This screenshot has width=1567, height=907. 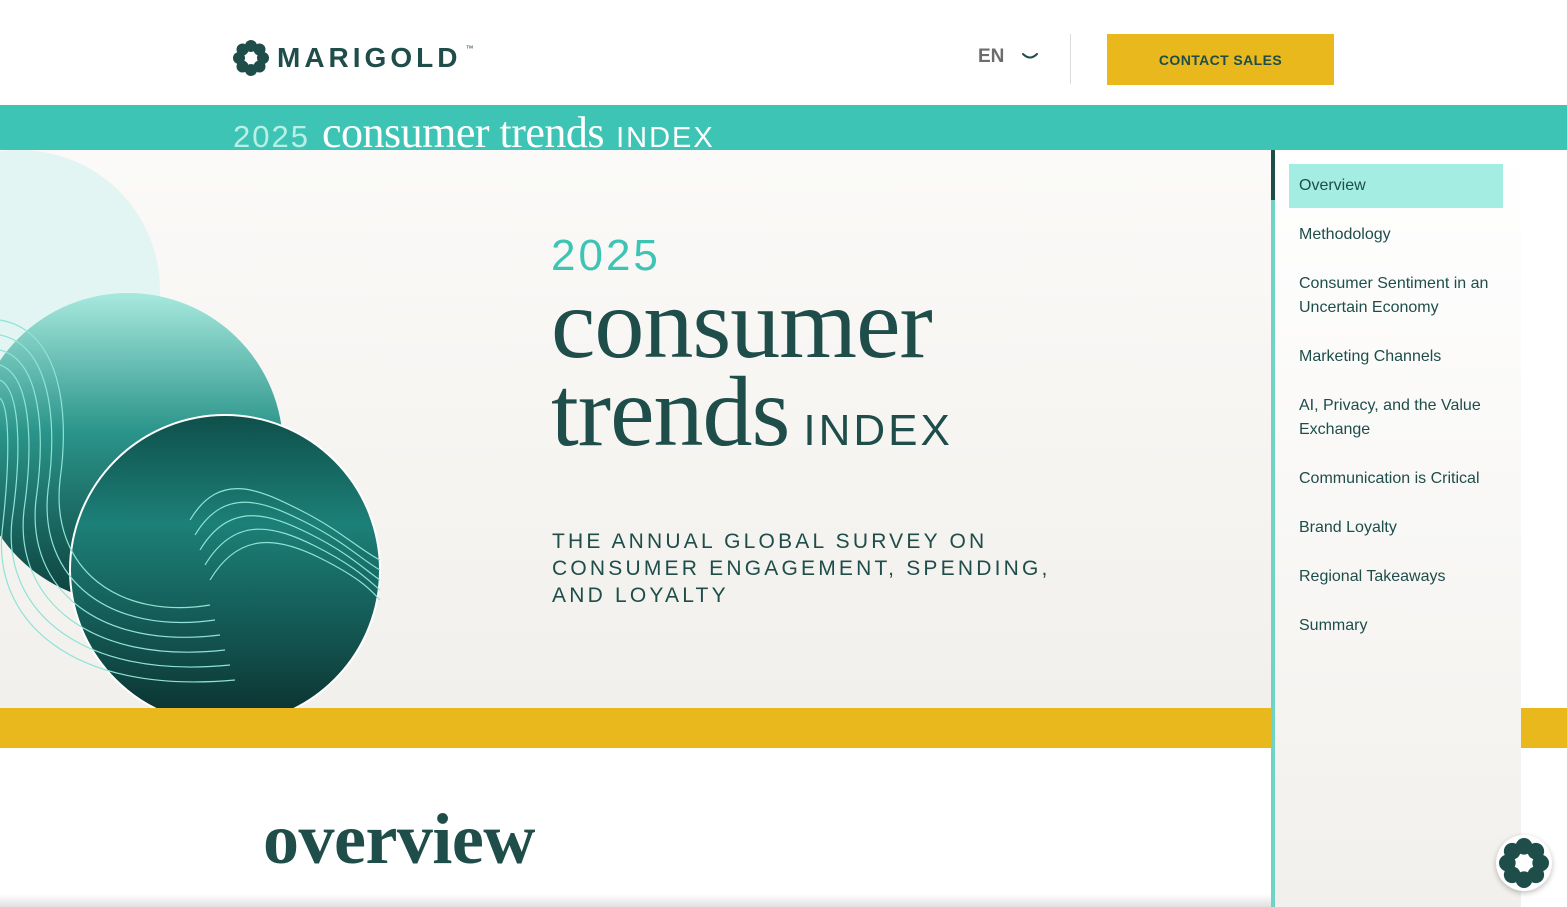 I want to click on banner-index: INDEX, so click(x=665, y=136).